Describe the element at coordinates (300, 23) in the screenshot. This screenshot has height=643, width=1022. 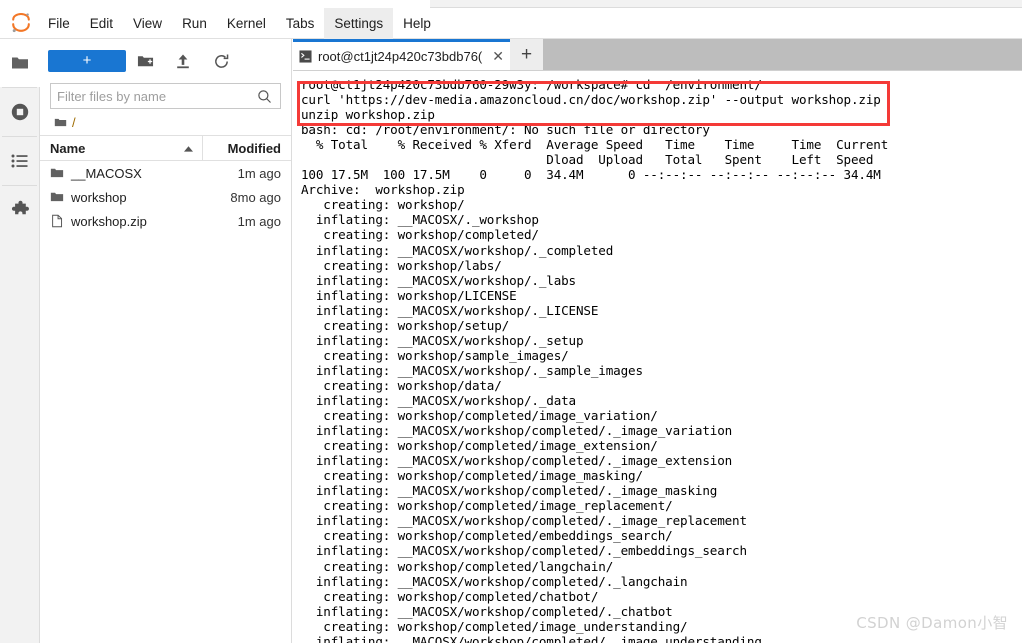
I see `menu-item-tabs: Tabs` at that location.